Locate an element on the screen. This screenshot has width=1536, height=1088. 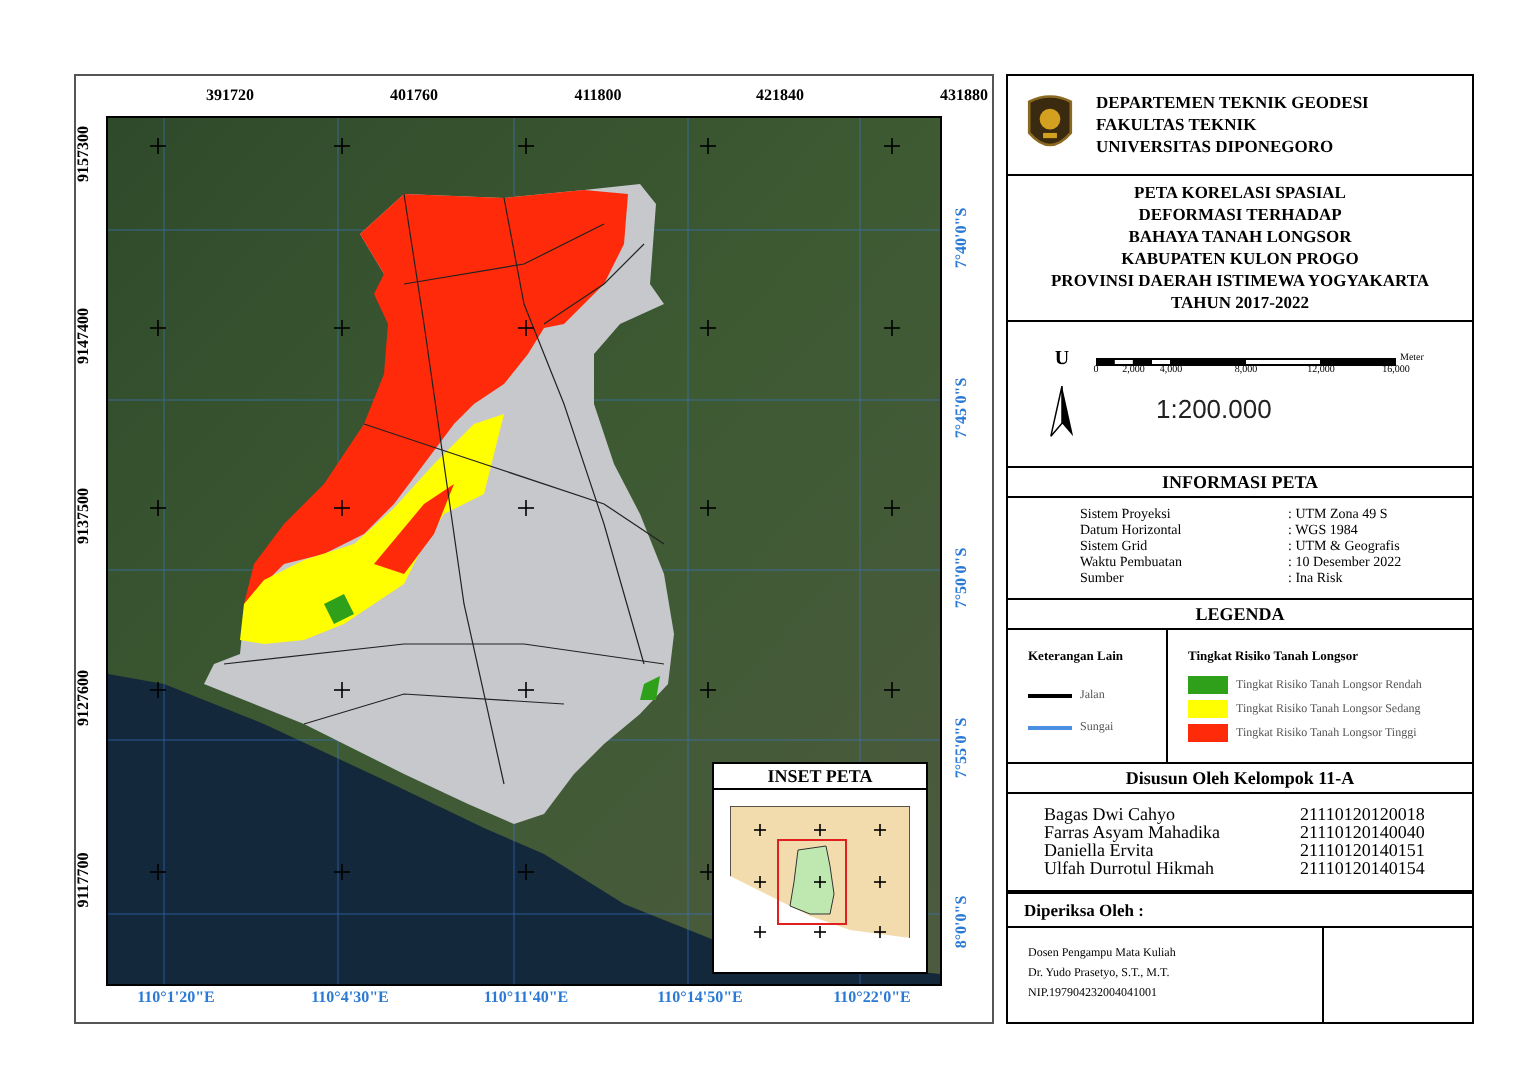
latitude-label: 7°55'0"S is located at coordinates (962, 749).